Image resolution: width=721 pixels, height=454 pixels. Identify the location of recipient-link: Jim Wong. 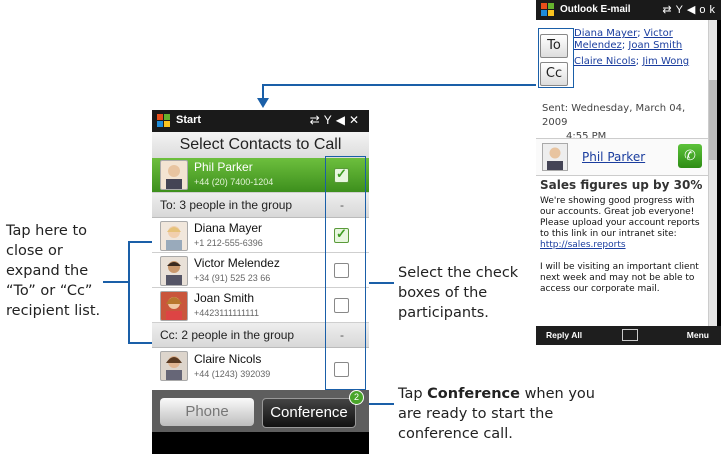
(665, 61).